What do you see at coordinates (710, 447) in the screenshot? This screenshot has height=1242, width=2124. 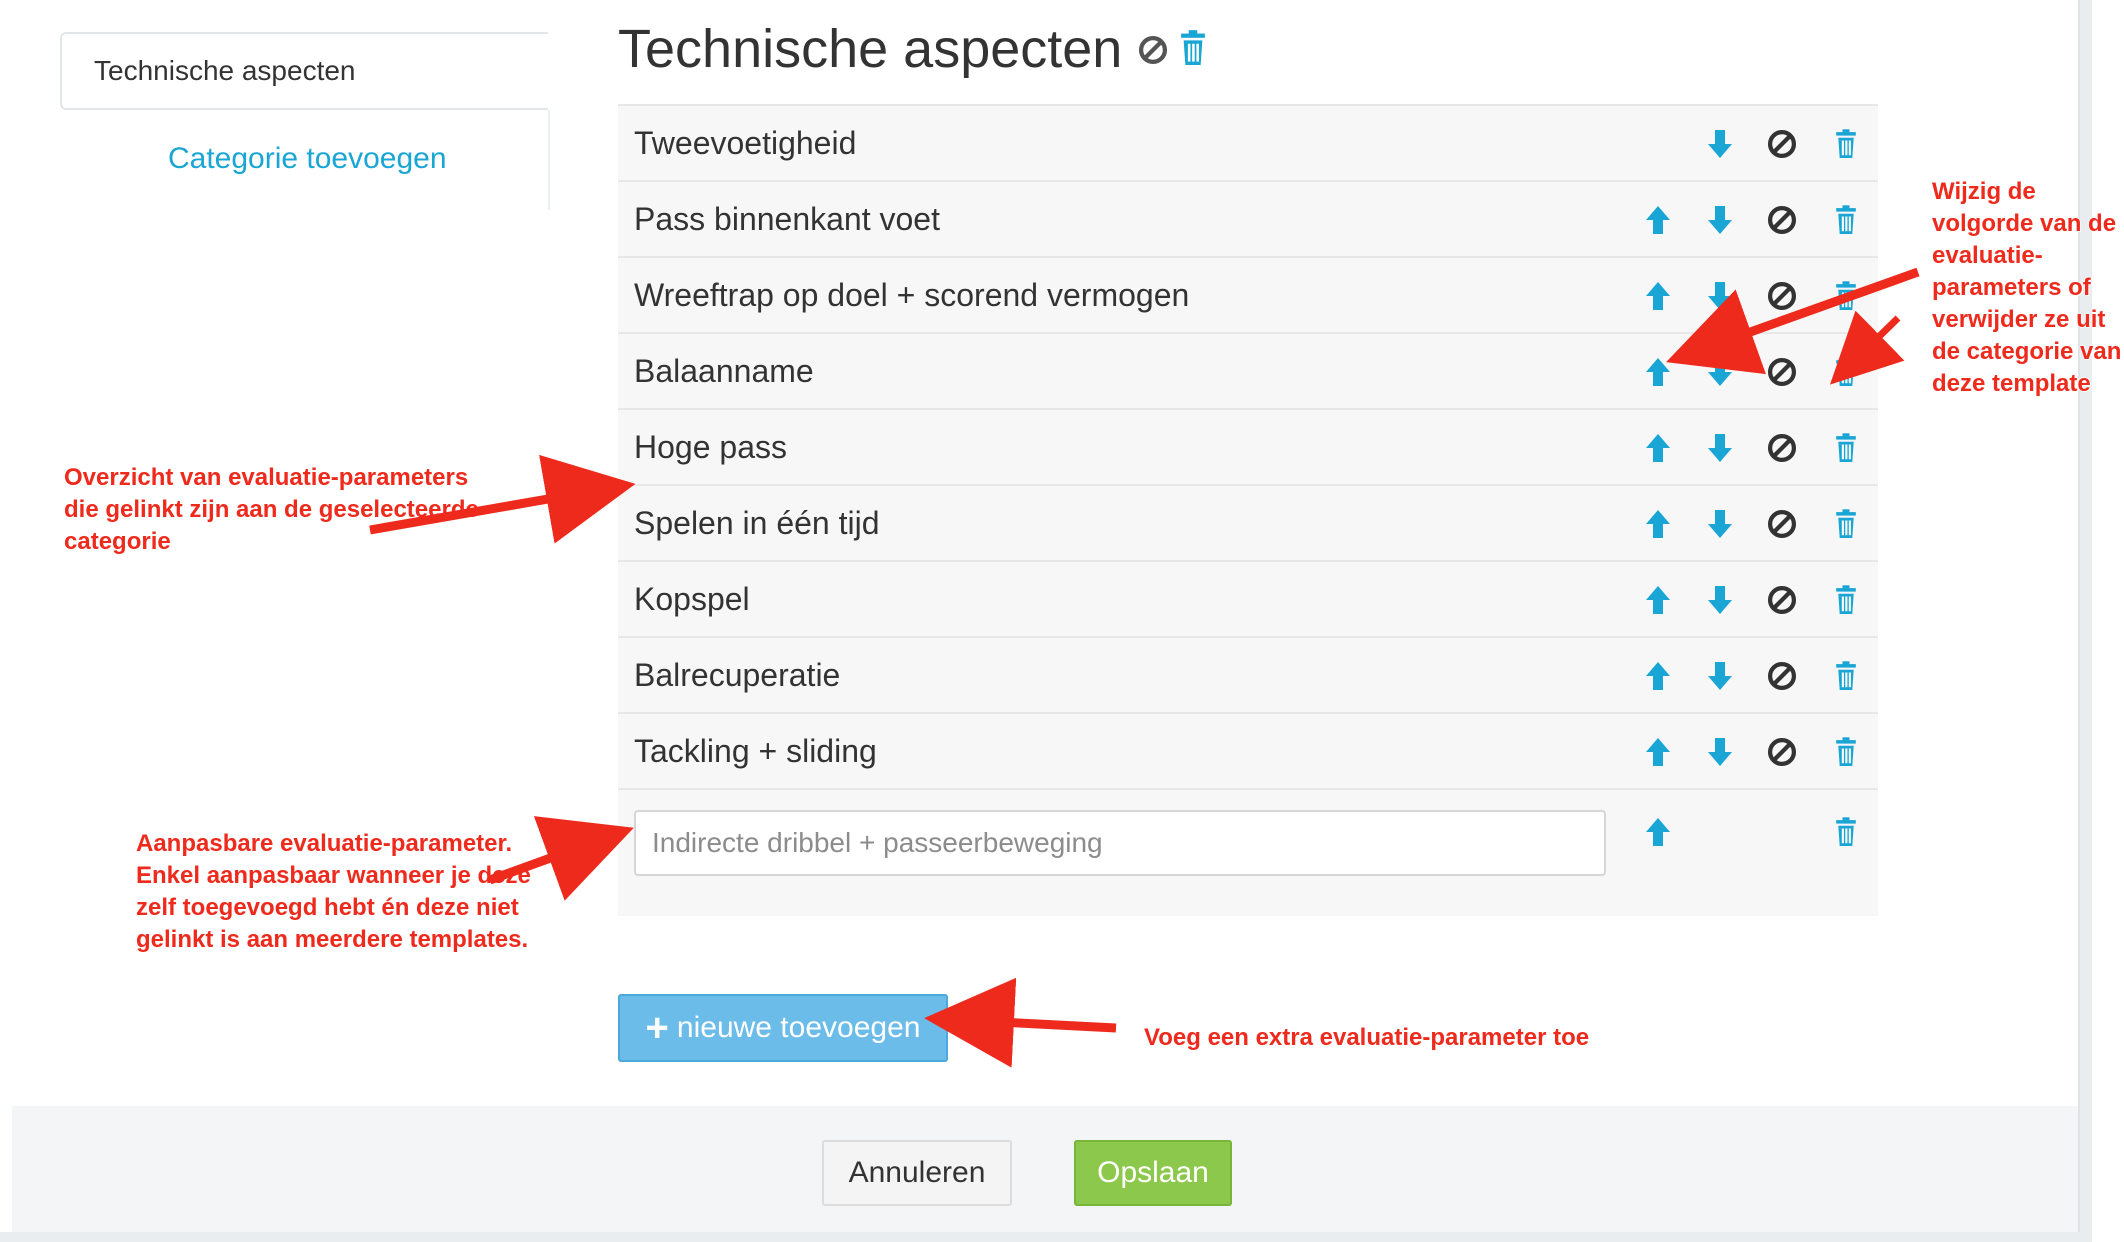 I see `parameter-label: Hoge pass` at bounding box center [710, 447].